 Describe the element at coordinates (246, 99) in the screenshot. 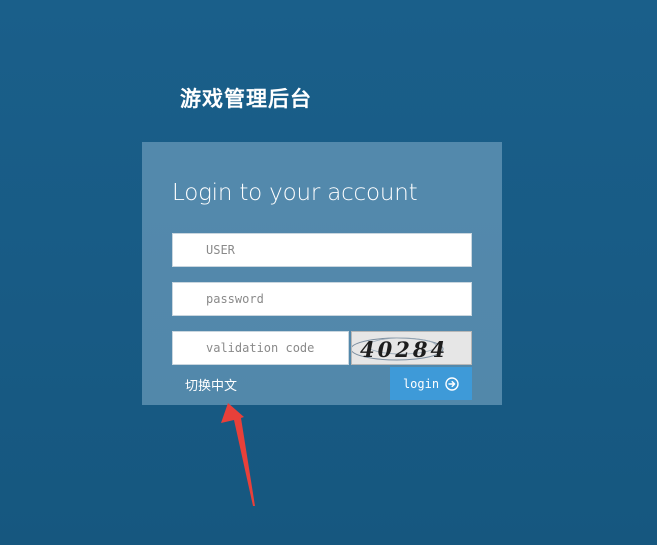

I see `page-title: 游戏管理后台` at that location.